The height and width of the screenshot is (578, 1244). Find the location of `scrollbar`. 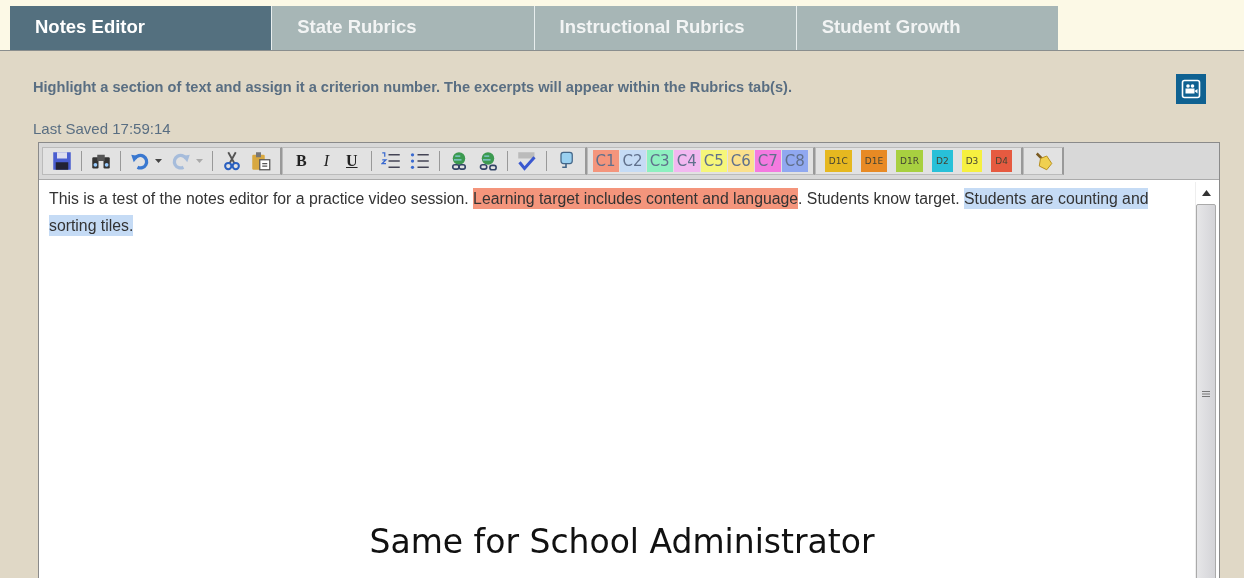

scrollbar is located at coordinates (1205, 380).